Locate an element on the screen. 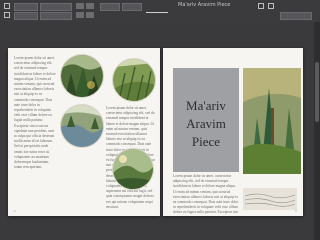 The height and width of the screenshot is (240, 320). rotate-button is located at coordinates (80, 15).